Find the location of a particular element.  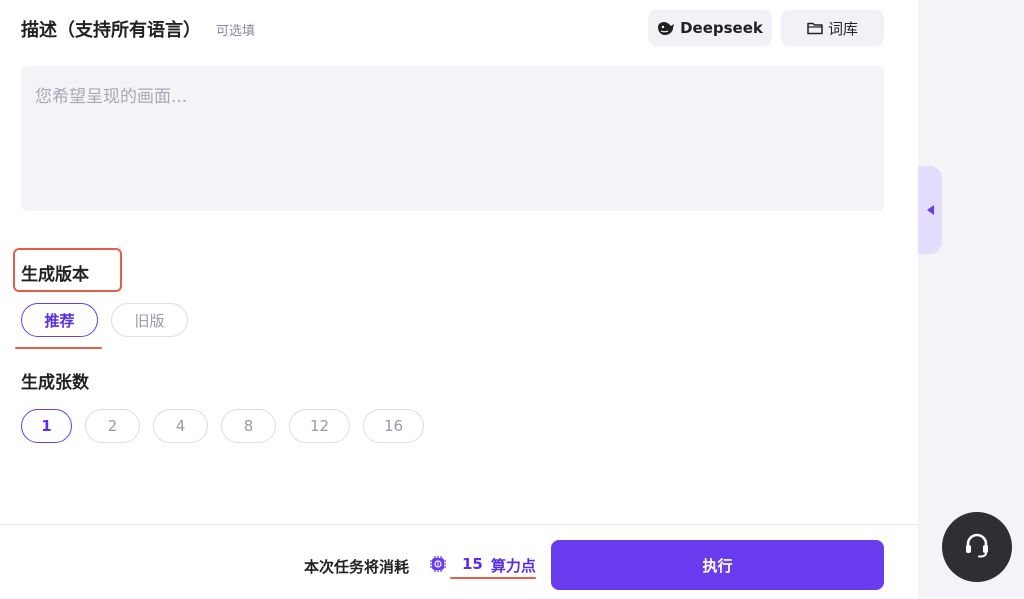

annotation-underline-cost is located at coordinates (493, 578).